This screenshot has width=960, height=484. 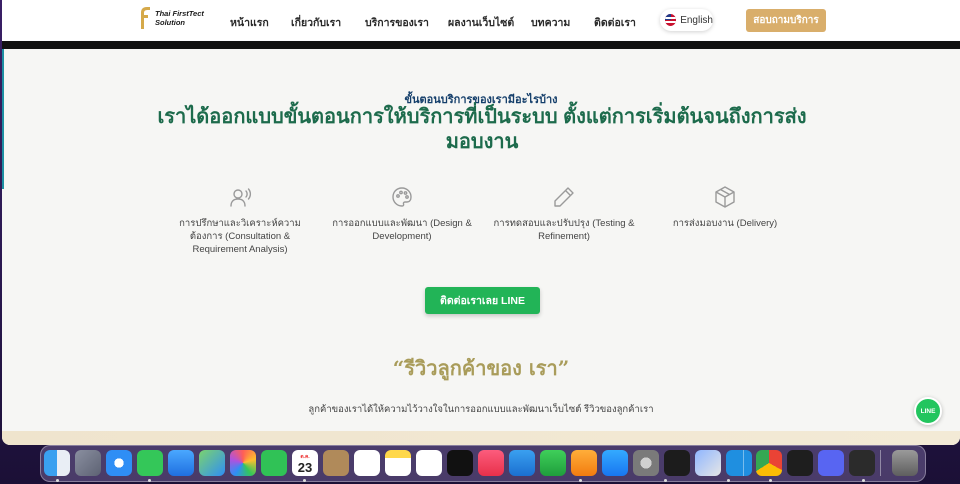 What do you see at coordinates (336, 463) in the screenshot?
I see `contacts-icon` at bounding box center [336, 463].